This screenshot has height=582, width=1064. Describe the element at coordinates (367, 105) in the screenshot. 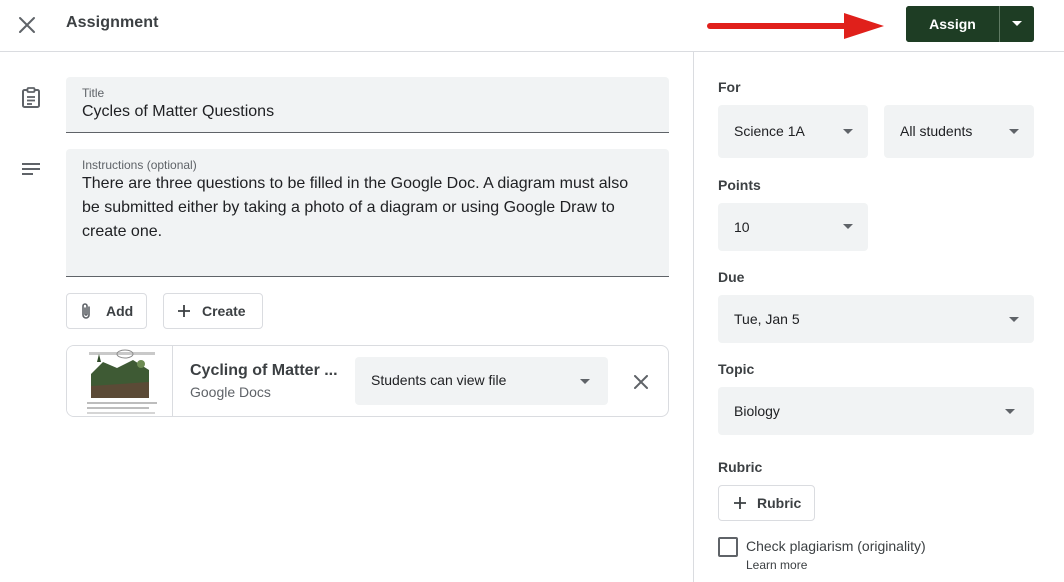

I see `title-field: Title Cycles of Matter Questions` at that location.